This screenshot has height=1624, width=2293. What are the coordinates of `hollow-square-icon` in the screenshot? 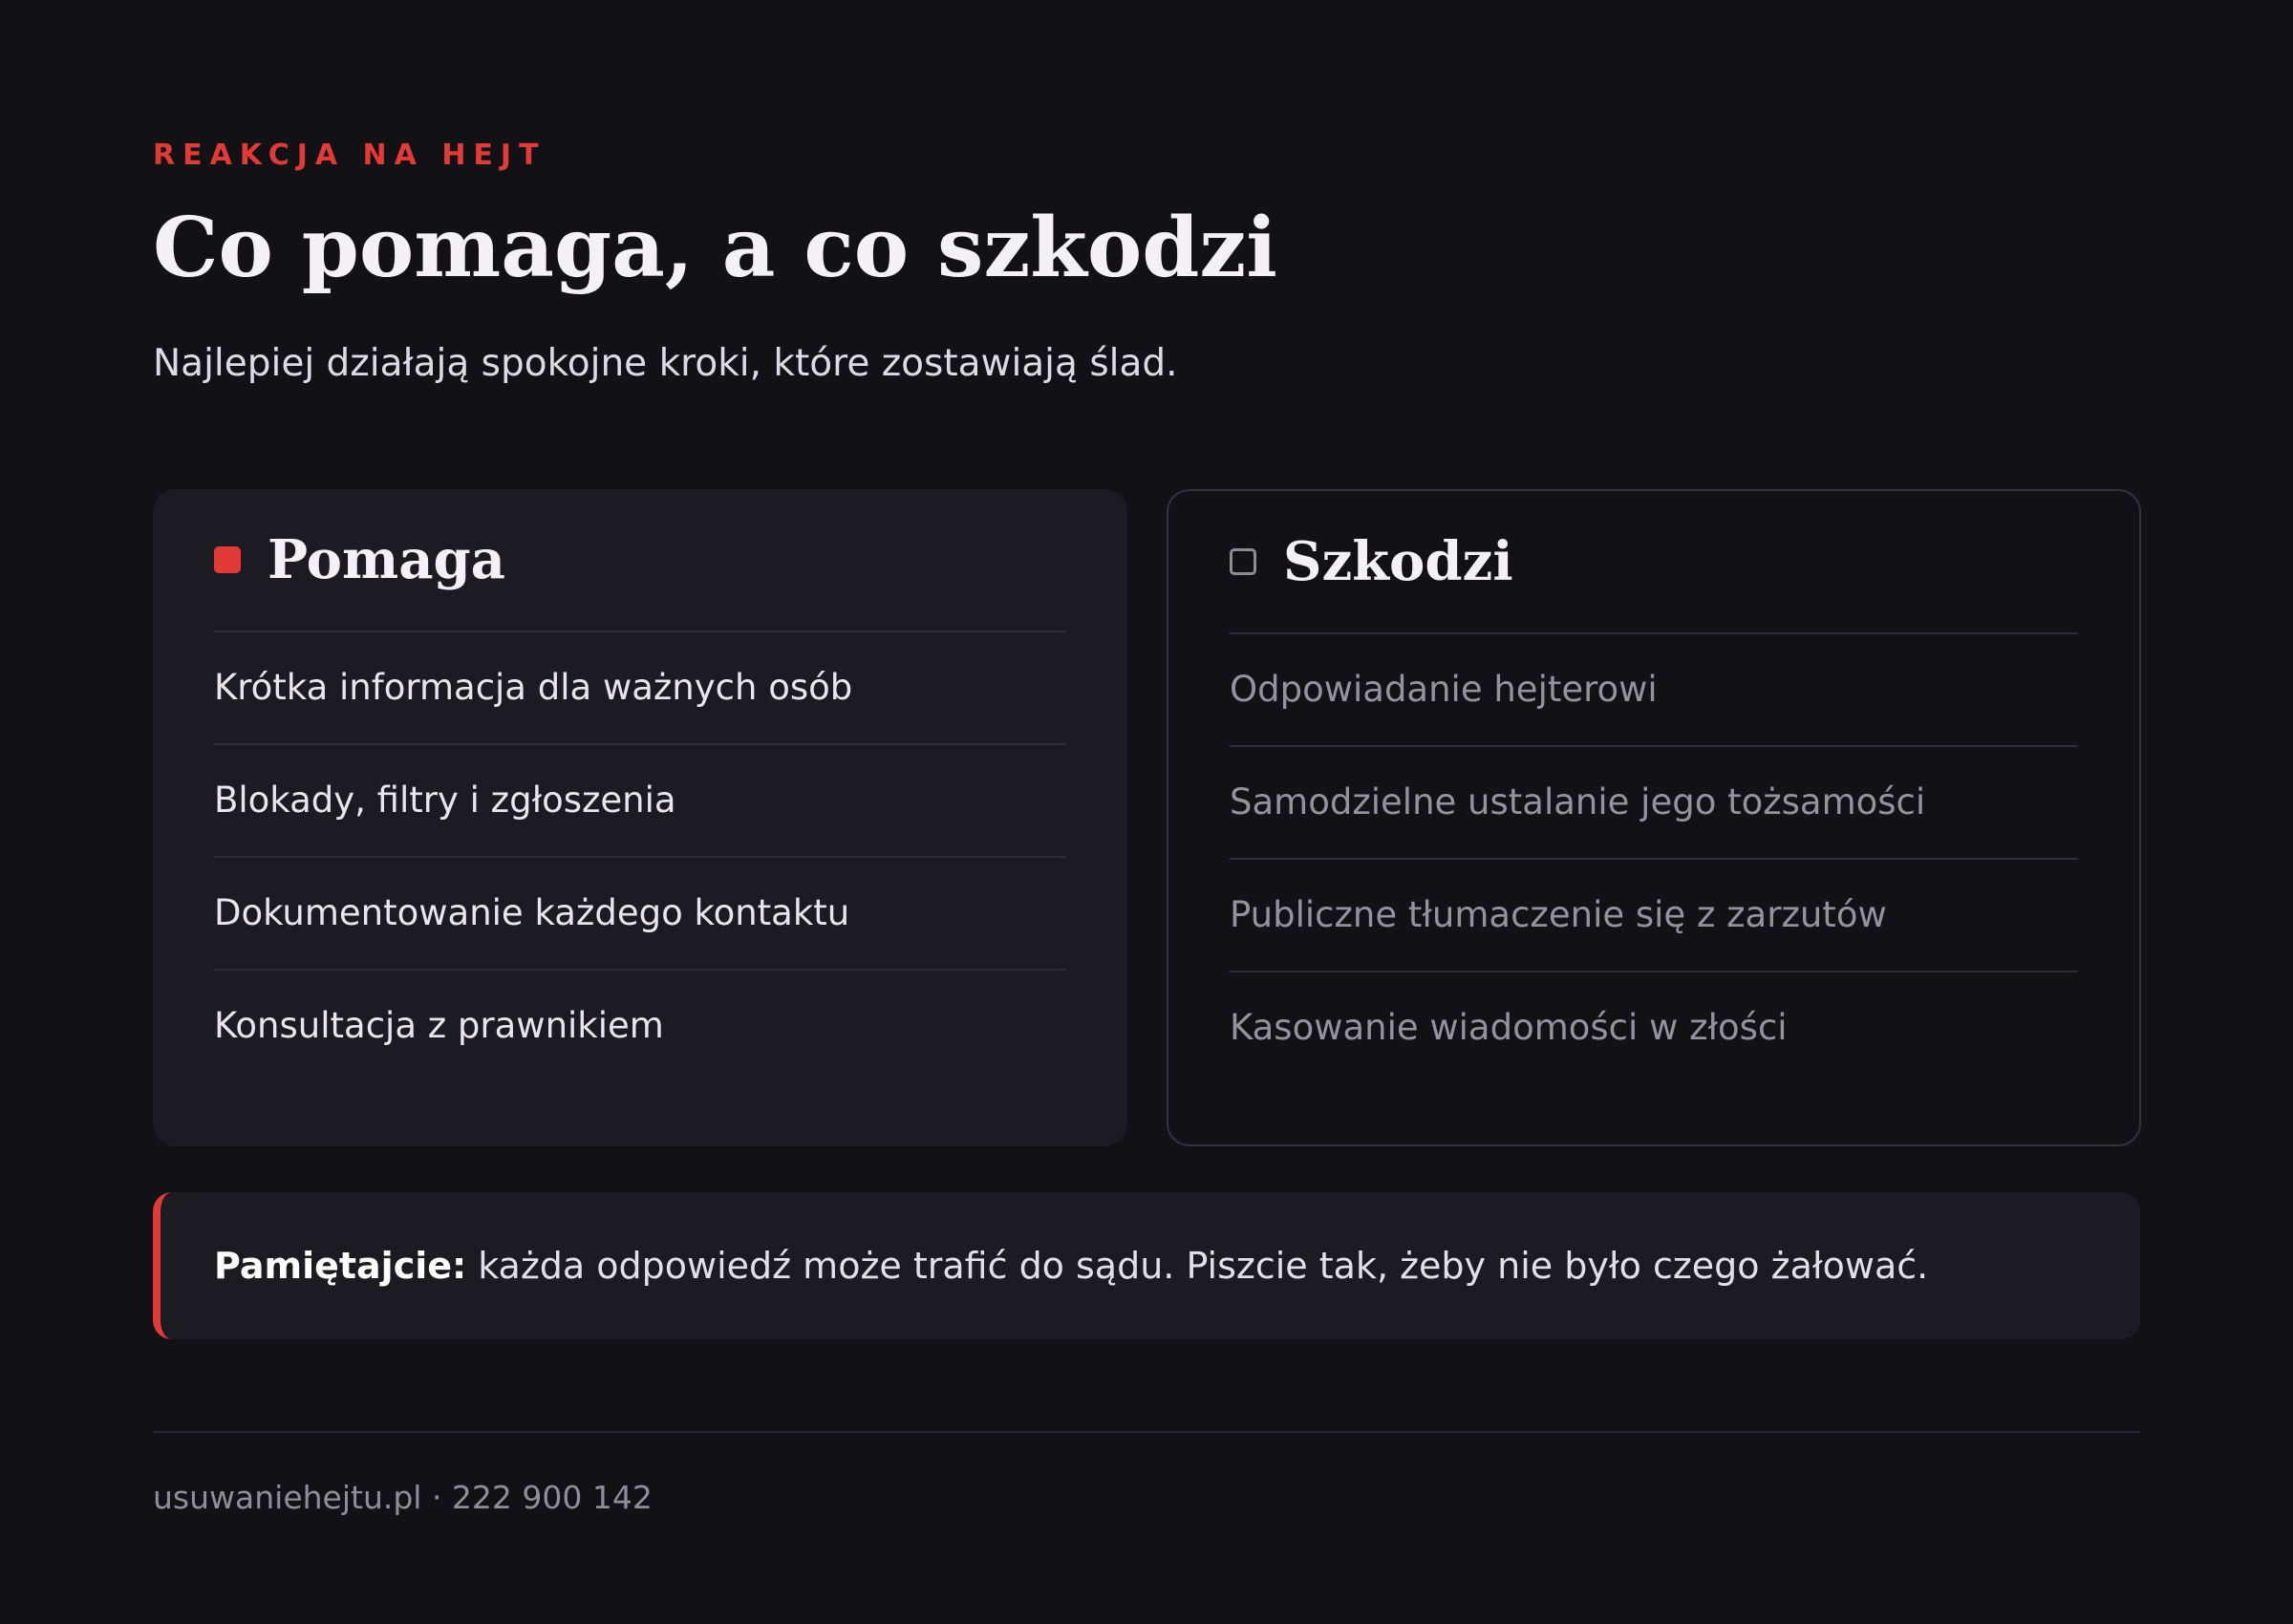 It's located at (1243, 562).